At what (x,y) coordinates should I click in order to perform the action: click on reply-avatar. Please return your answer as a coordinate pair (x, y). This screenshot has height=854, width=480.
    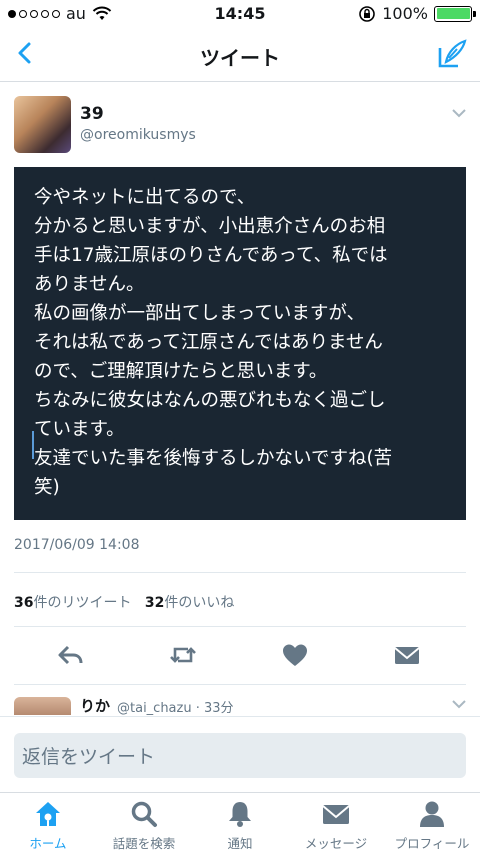
    Looking at the image, I should click on (42, 706).